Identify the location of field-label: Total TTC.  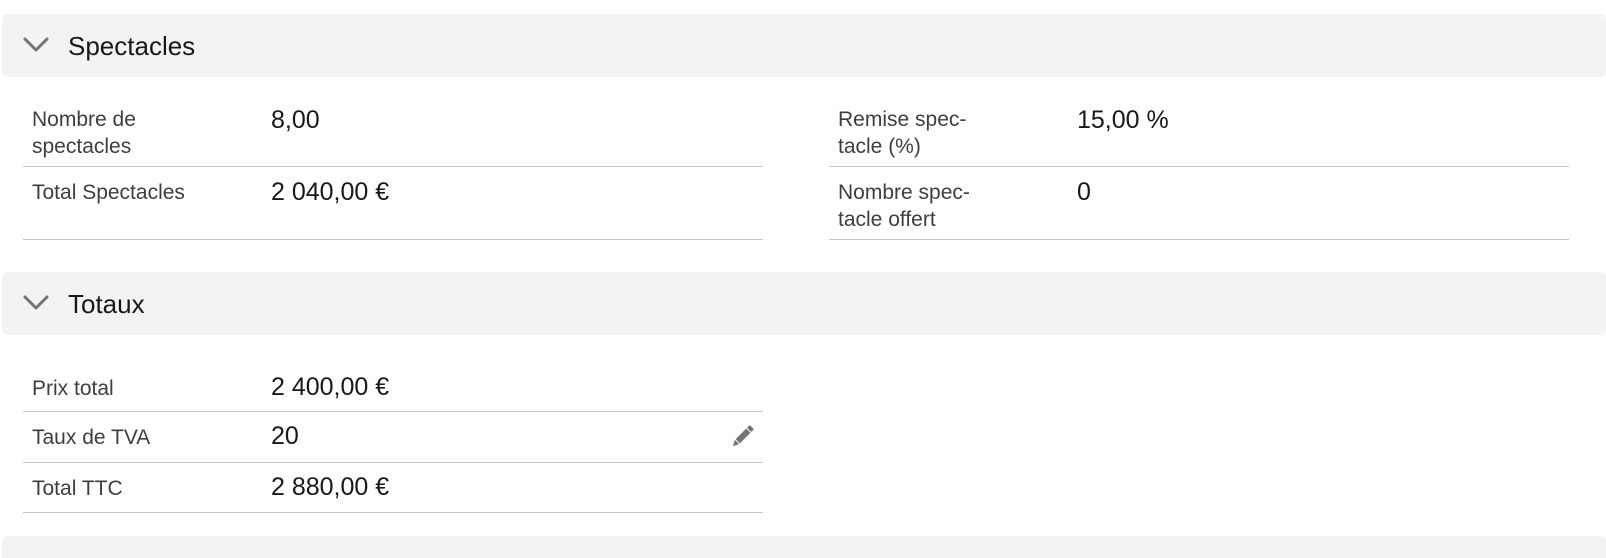
(77, 488).